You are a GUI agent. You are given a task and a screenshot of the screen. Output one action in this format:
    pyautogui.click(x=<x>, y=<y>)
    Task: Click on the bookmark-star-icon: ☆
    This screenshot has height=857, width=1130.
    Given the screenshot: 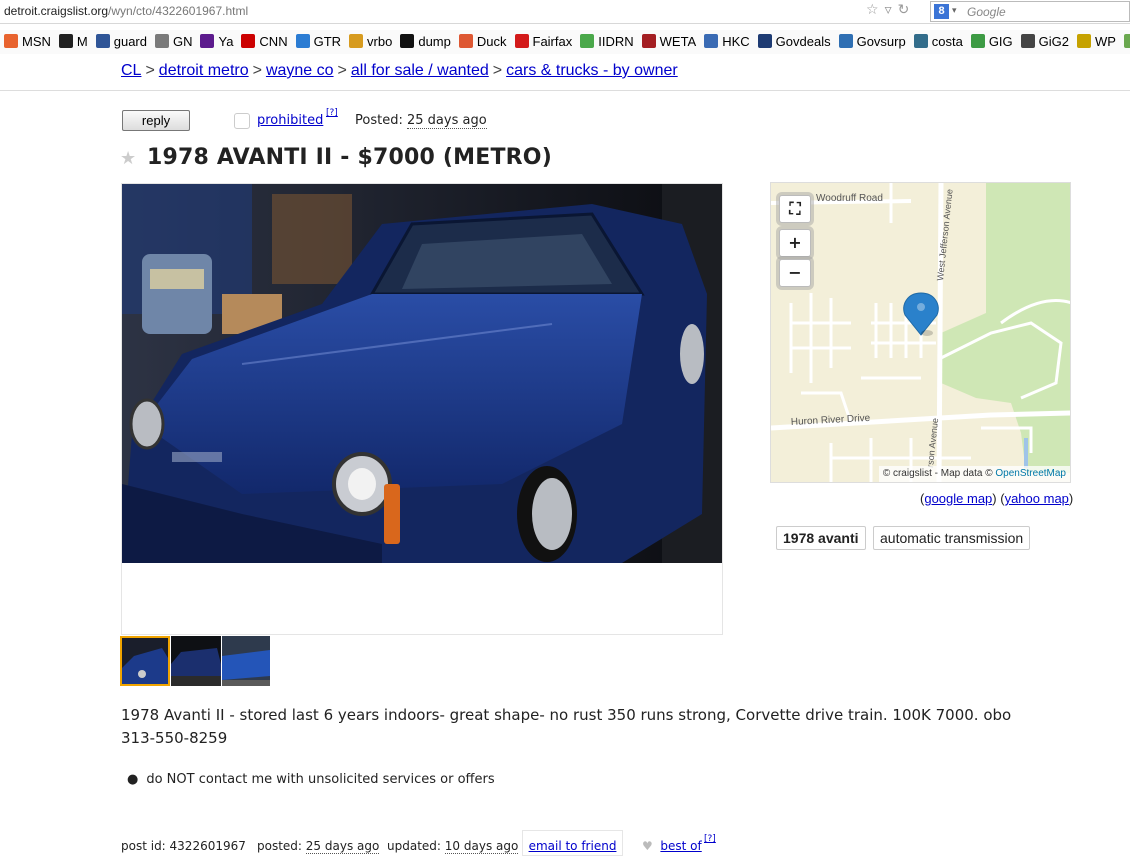 What is the action you would take?
    pyautogui.click(x=875, y=10)
    